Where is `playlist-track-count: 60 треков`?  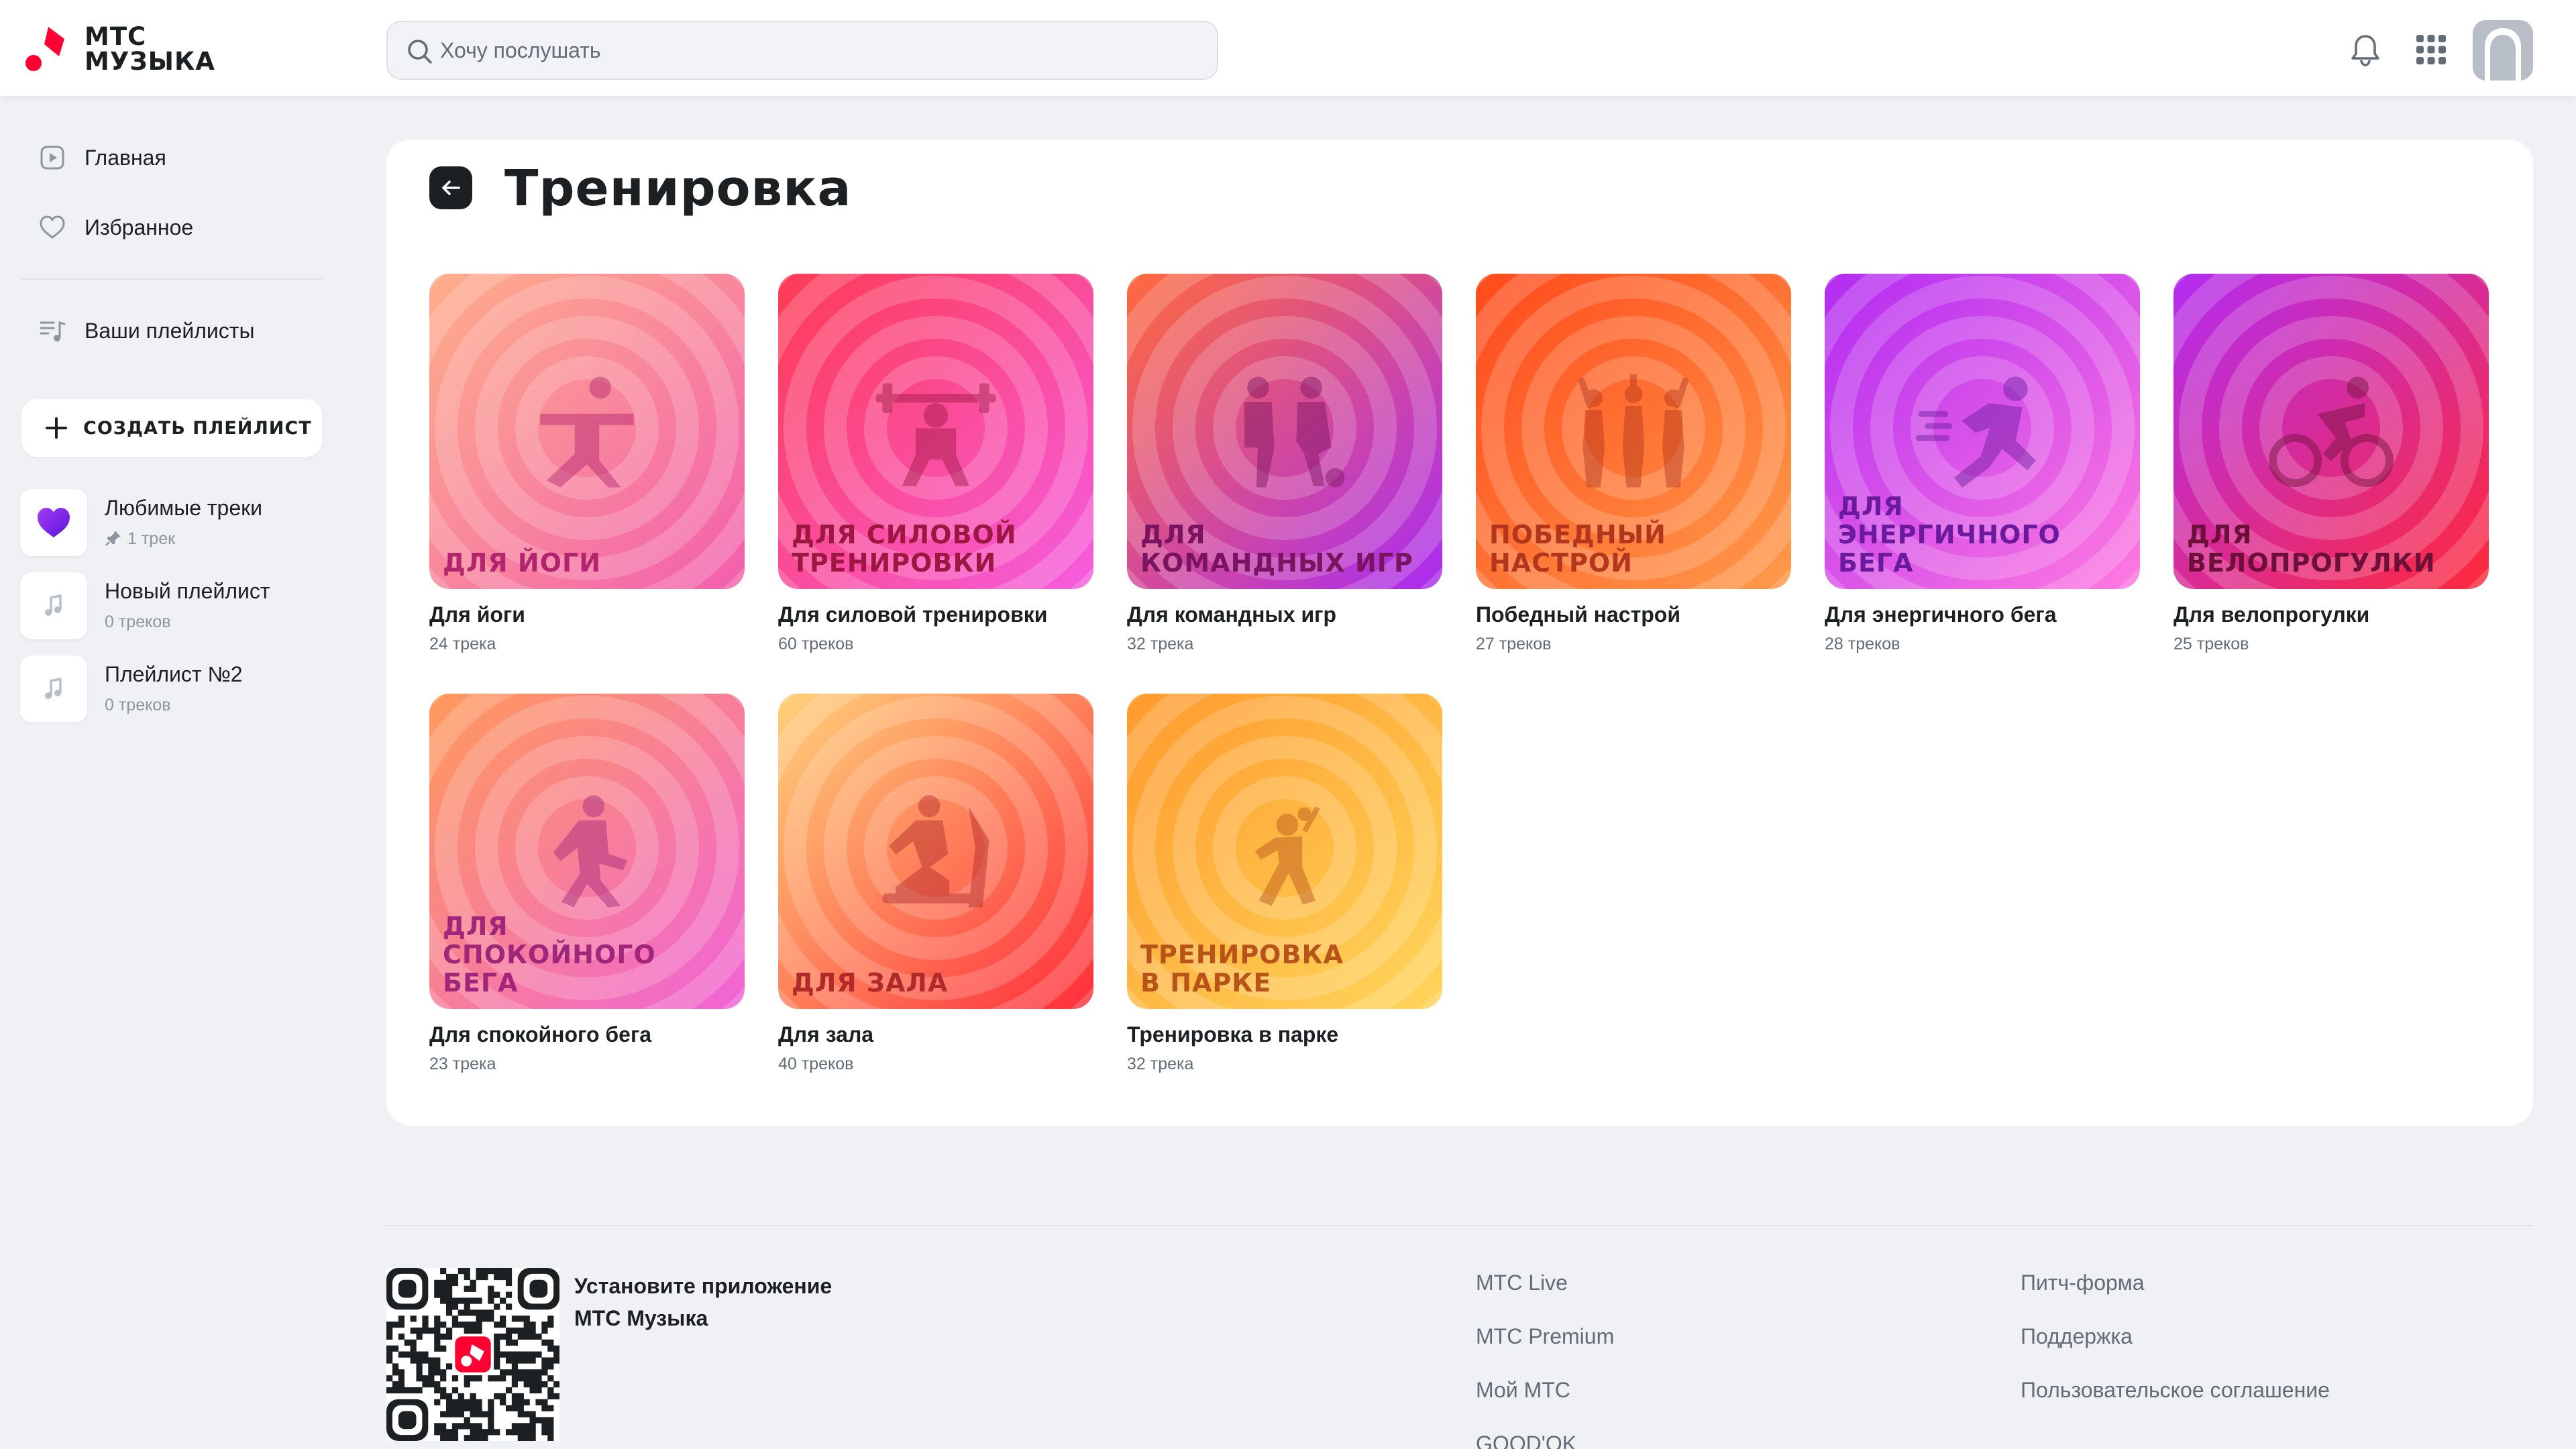 playlist-track-count: 60 треков is located at coordinates (816, 644).